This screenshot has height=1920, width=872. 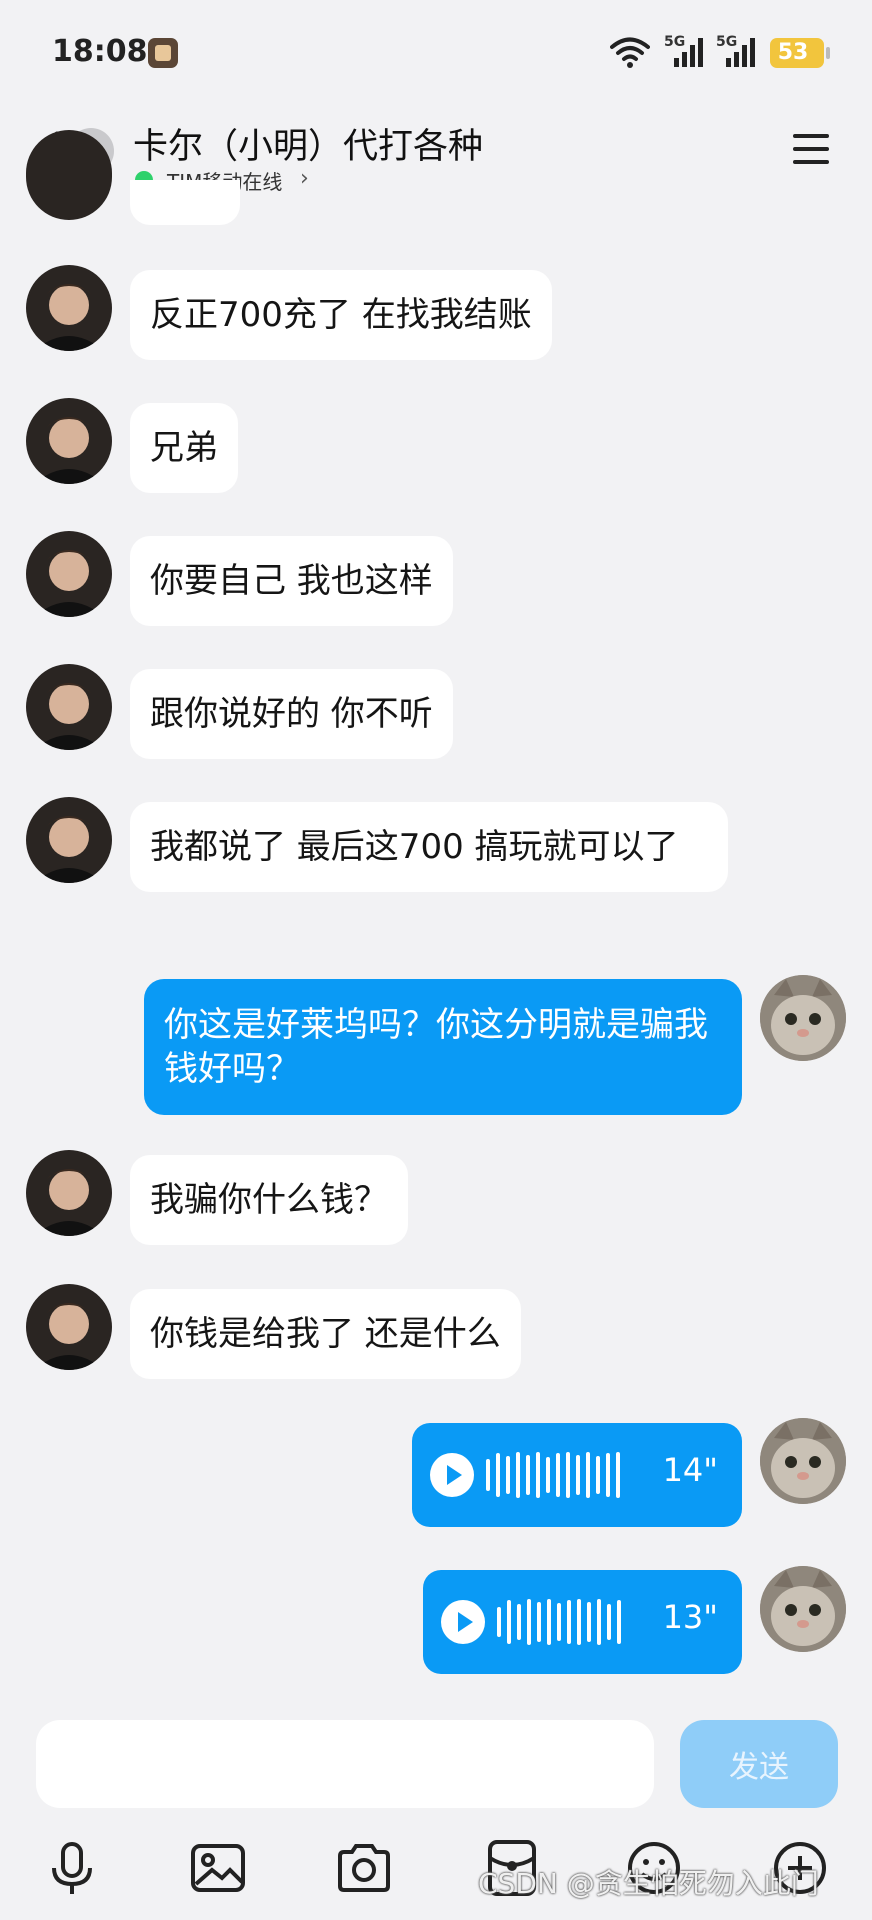 I want to click on status-time: 18:08, so click(x=100, y=51).